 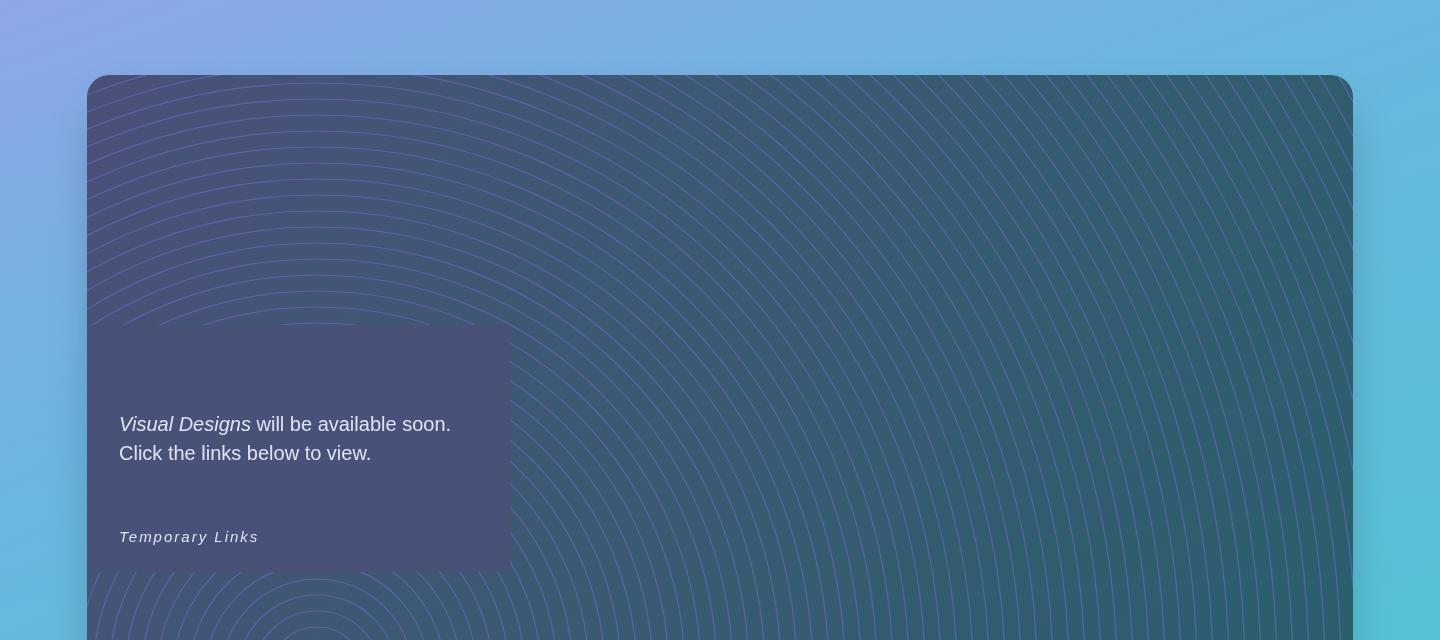 I want to click on message-text: Click the links below to view., so click(x=246, y=453).